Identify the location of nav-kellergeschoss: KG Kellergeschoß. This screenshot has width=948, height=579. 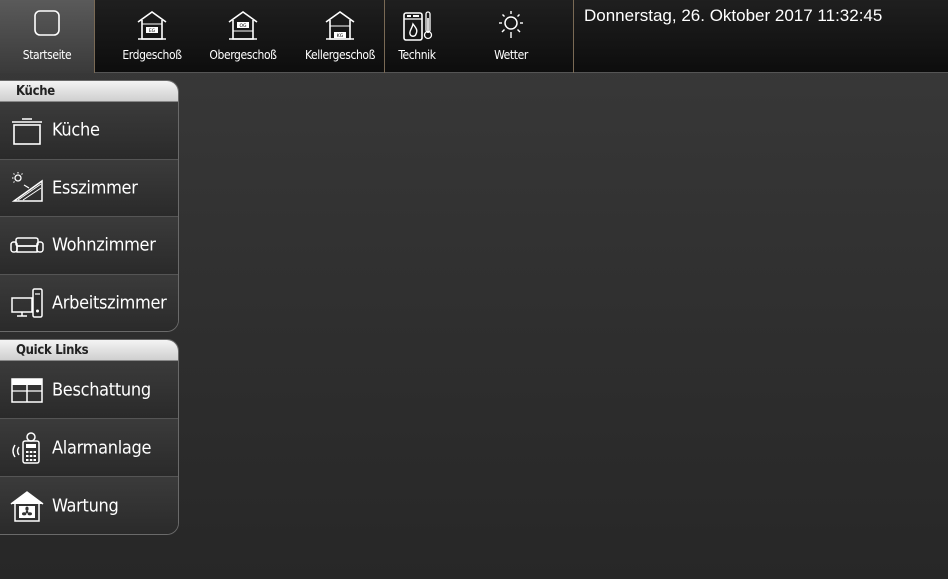
(340, 36).